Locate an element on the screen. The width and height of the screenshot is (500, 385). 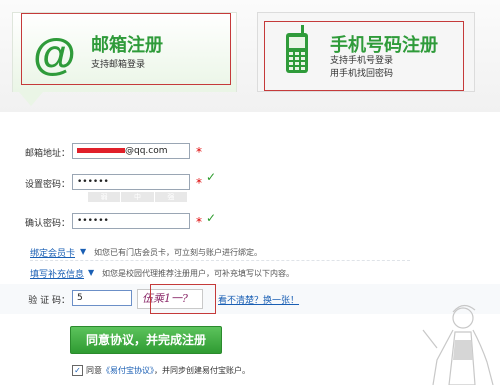
confirm-password-label: 确认密码： is located at coordinates (47, 224).